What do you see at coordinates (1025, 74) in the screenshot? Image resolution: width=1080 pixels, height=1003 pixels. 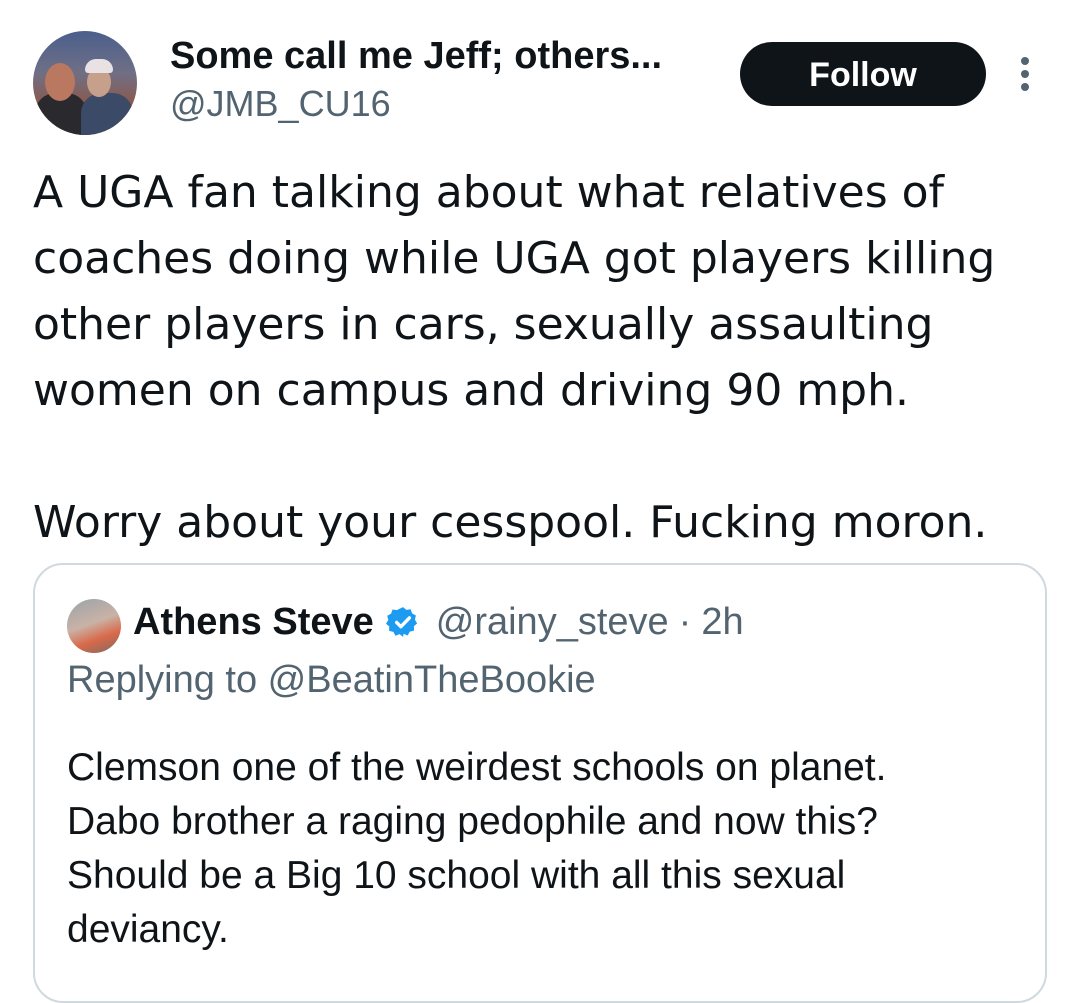 I see `more-vertical-icon` at bounding box center [1025, 74].